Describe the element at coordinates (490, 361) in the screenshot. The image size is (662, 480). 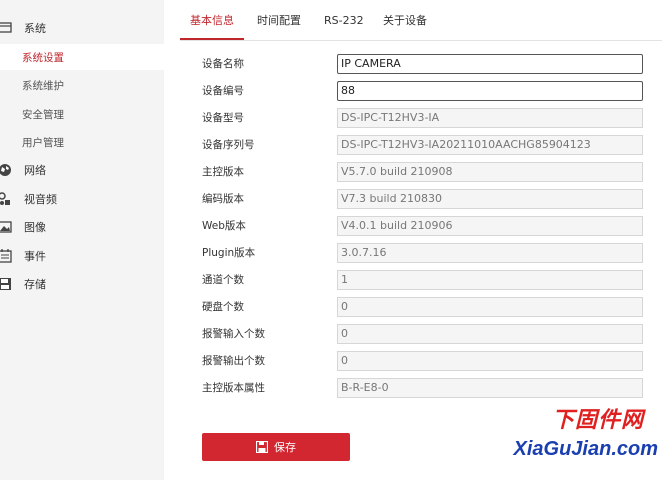
I see `alarm-output-count-field: 0` at that location.